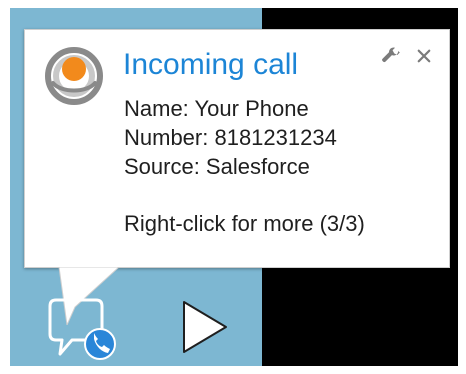 The image size is (466, 374). What do you see at coordinates (244, 223) in the screenshot?
I see `context-hint: Right-click for more (3/3)` at bounding box center [244, 223].